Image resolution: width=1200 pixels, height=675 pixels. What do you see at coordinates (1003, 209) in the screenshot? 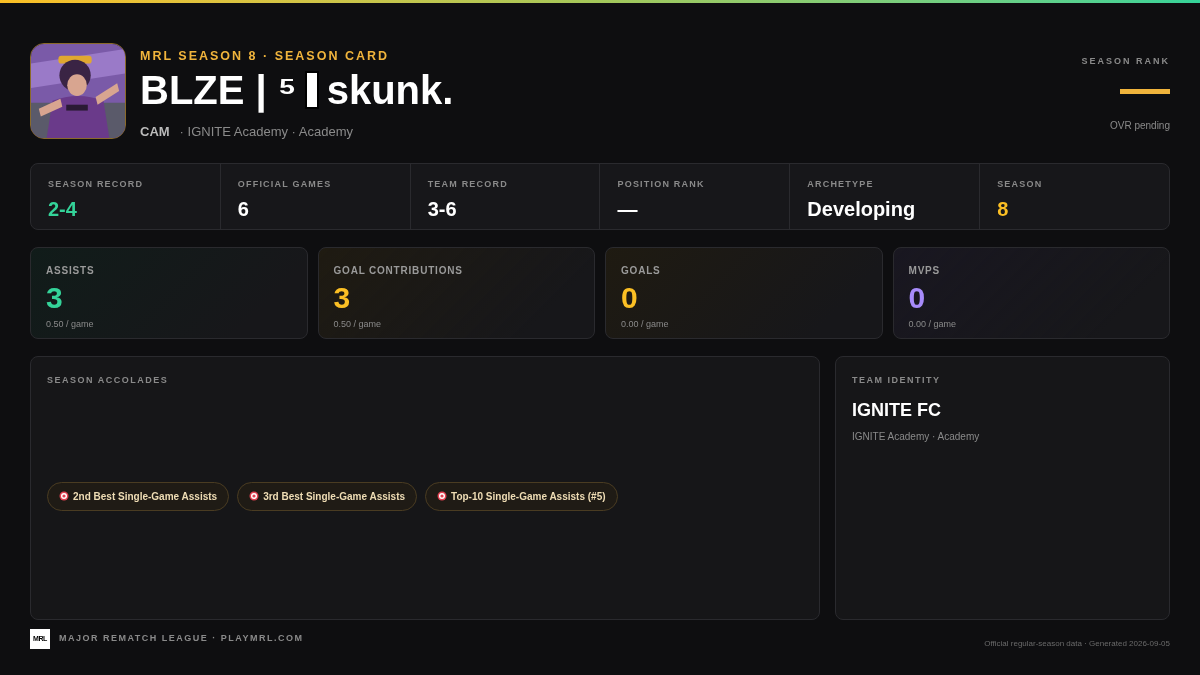
I see `stat-value: 8` at bounding box center [1003, 209].